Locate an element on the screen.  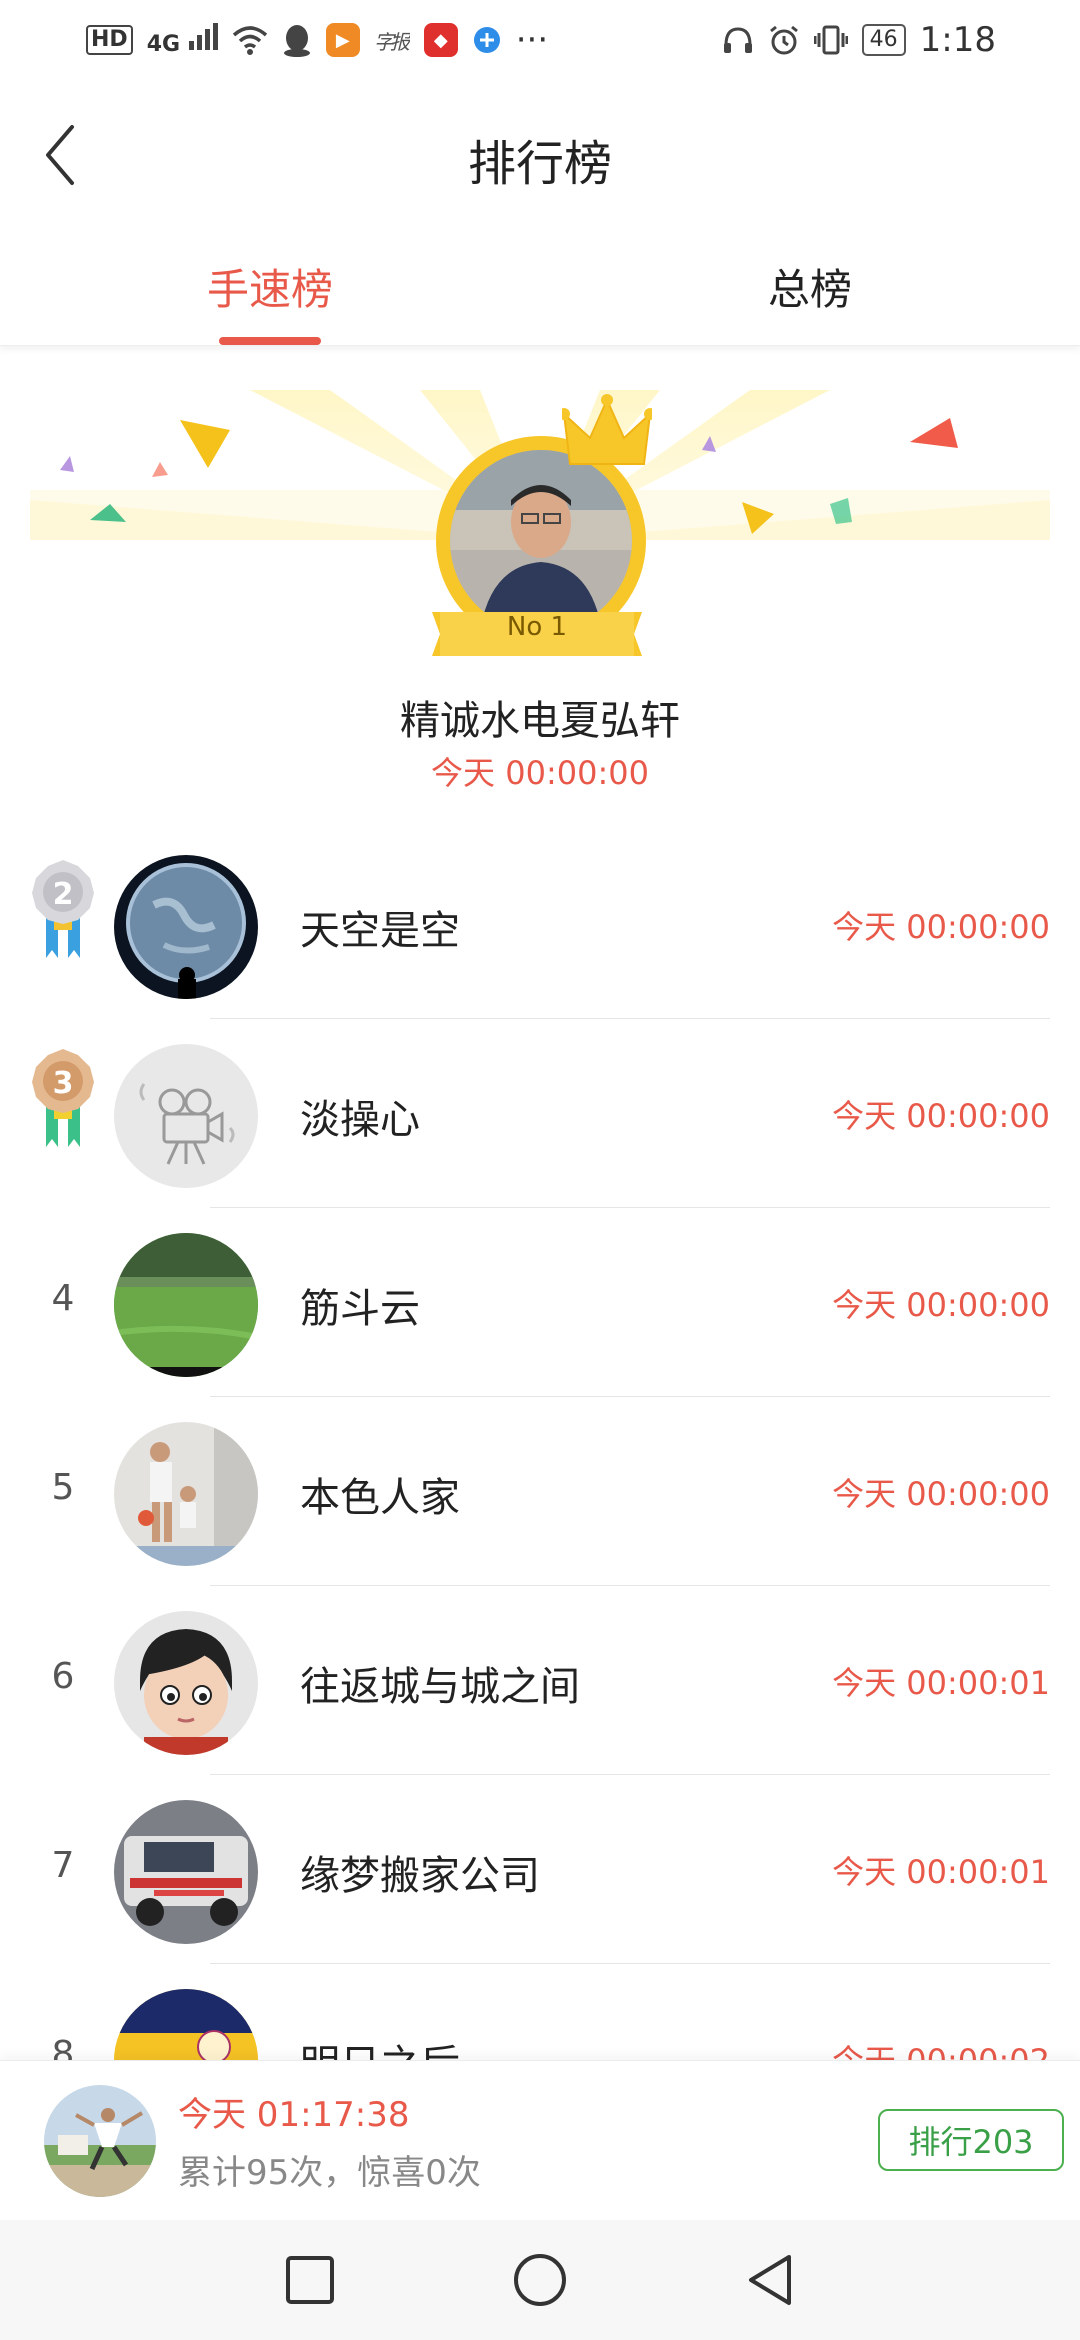
status-bar: HD 4G ▶ 字报 ◆ ··· 46 1:18 is located at coordinates (540, 40).